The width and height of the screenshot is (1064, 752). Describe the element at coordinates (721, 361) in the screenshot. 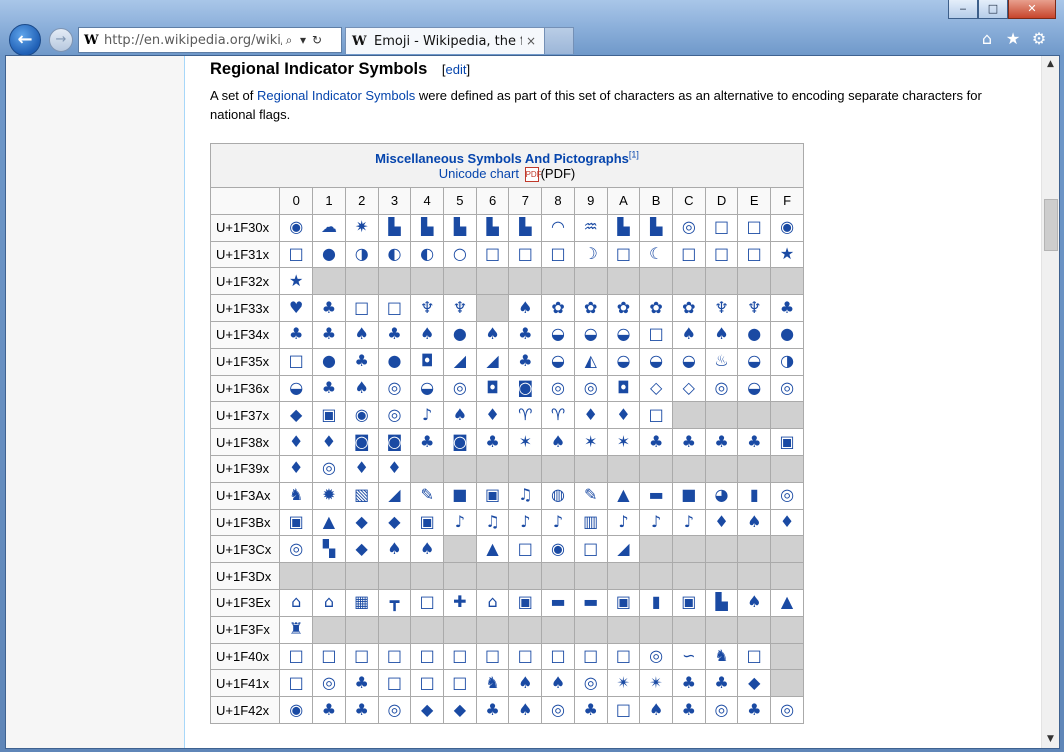

I see `emoji-cell: ♨` at that location.